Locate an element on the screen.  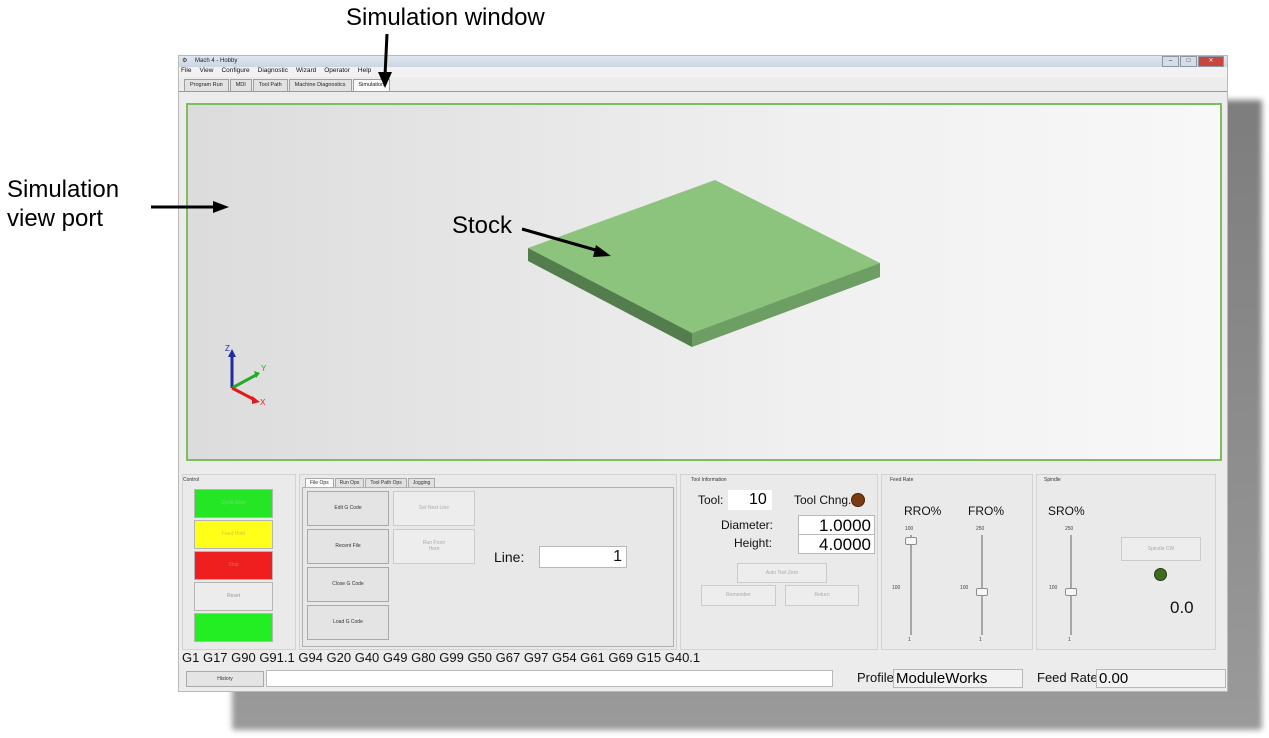
cycle-start-button: Cycle Start is located at coordinates (233, 503).